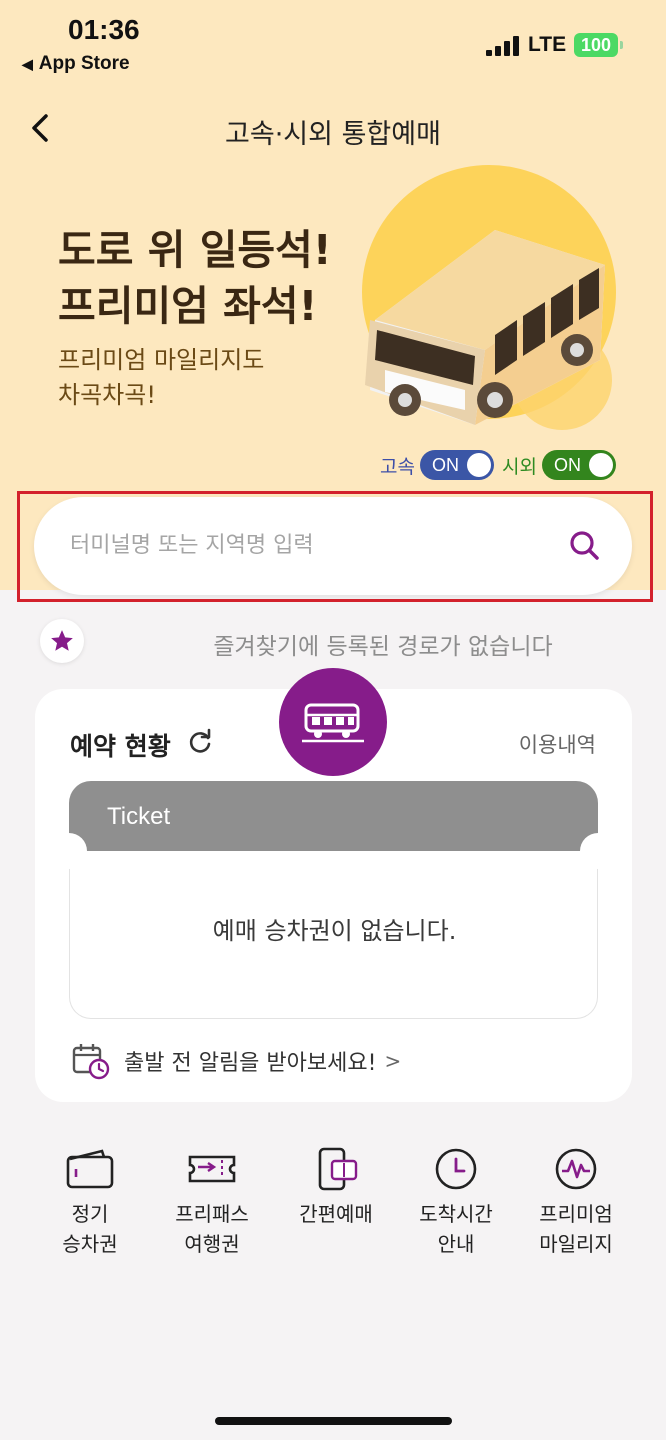 The image size is (666, 1440). What do you see at coordinates (498, 465) in the screenshot?
I see `bus-type-toggles: 고속 ON 시외 ON` at bounding box center [498, 465].